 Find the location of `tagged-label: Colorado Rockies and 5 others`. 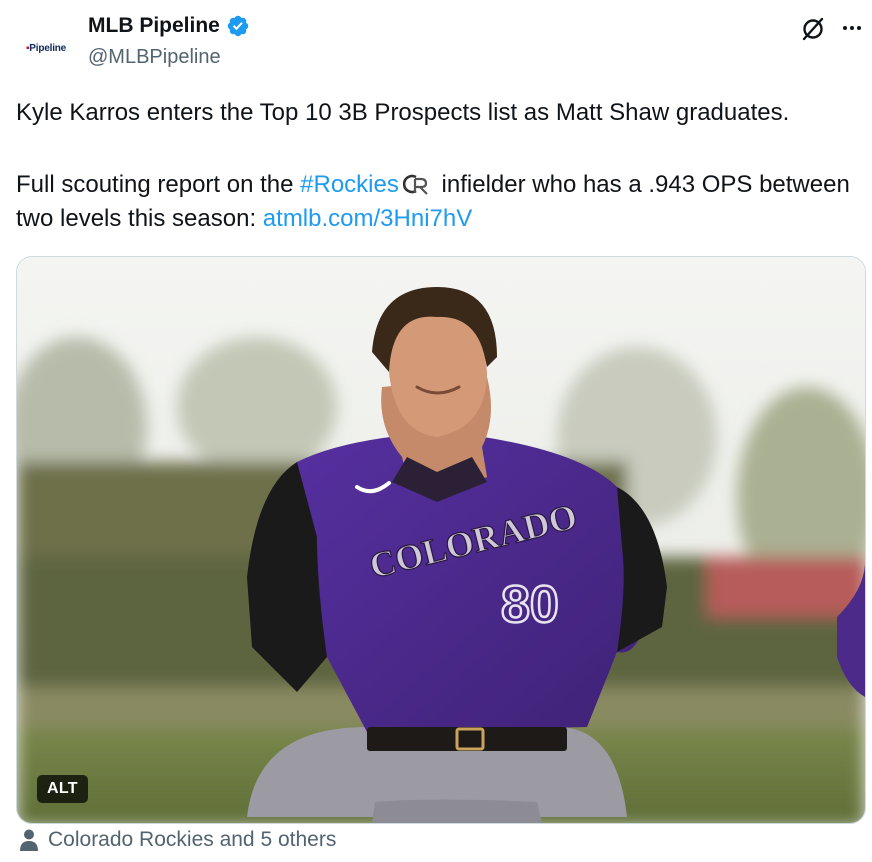

tagged-label: Colorado Rockies and 5 others is located at coordinates (192, 839).